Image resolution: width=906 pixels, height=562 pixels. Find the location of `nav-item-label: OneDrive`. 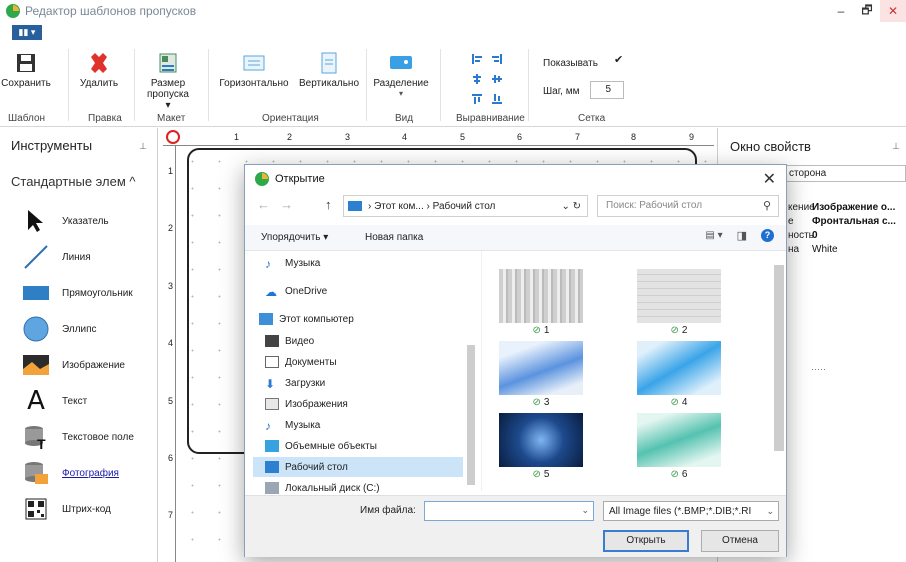

nav-item-label: OneDrive is located at coordinates (306, 291).